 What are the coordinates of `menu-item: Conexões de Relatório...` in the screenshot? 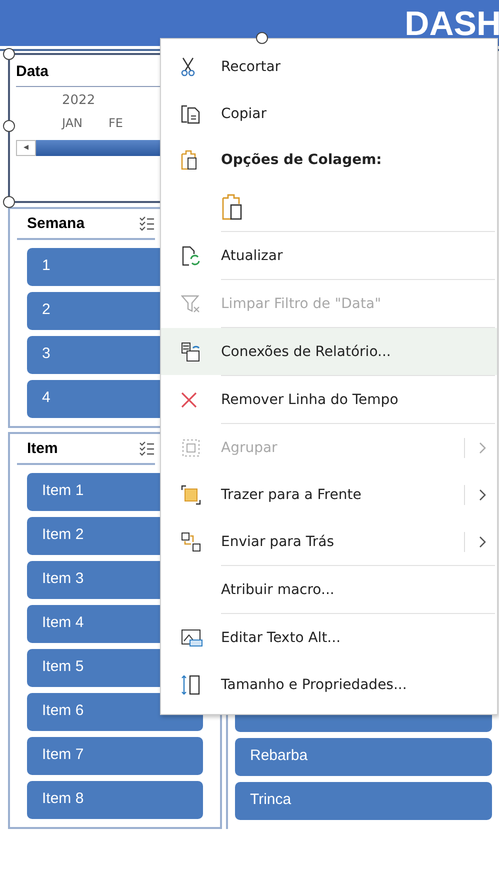 It's located at (329, 351).